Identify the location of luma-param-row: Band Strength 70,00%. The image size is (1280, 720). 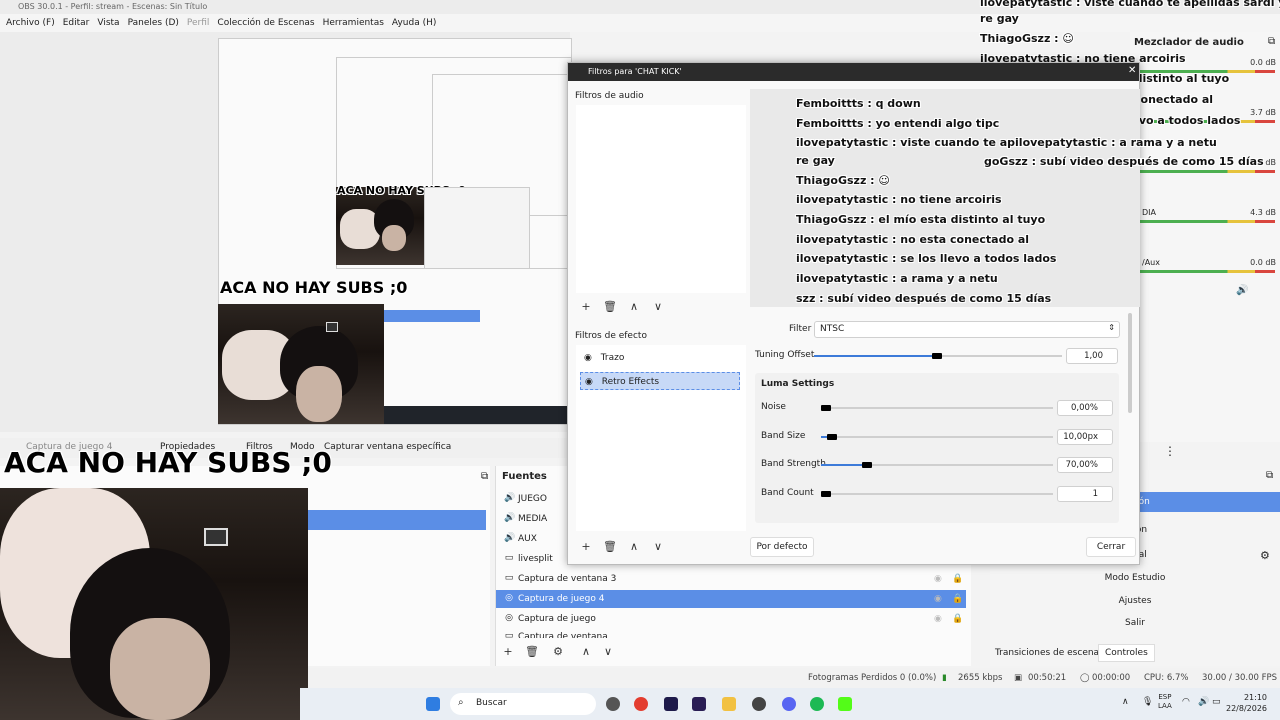
(937, 466).